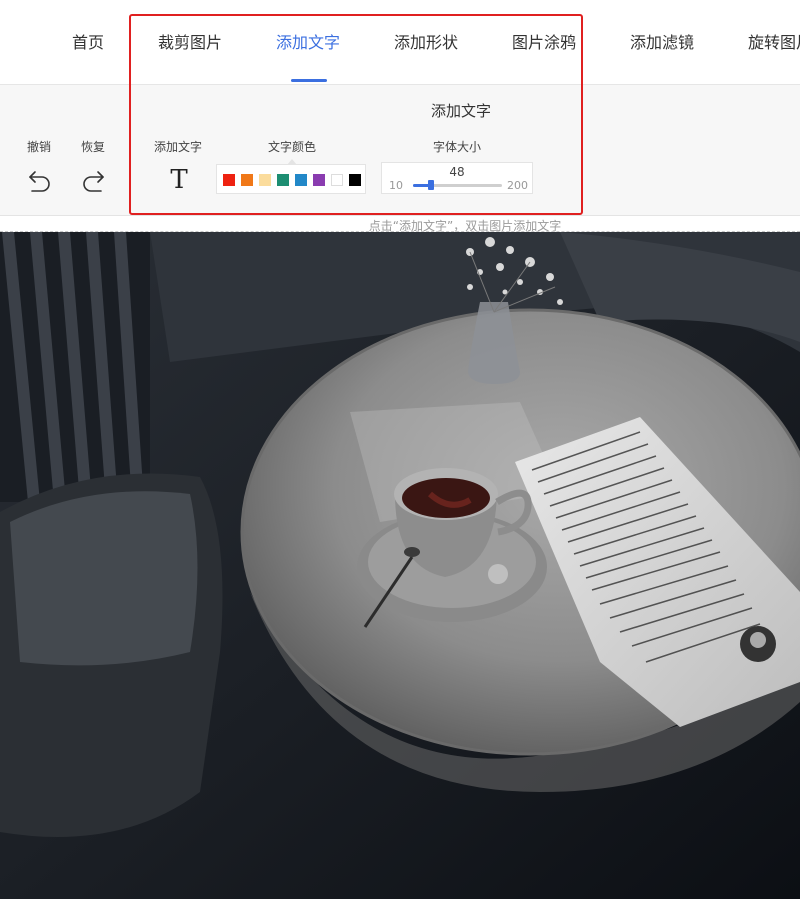  I want to click on swatch-blue, so click(301, 180).